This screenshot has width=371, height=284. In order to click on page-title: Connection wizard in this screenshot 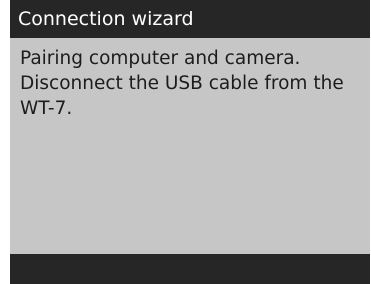, I will do `click(190, 19)`.